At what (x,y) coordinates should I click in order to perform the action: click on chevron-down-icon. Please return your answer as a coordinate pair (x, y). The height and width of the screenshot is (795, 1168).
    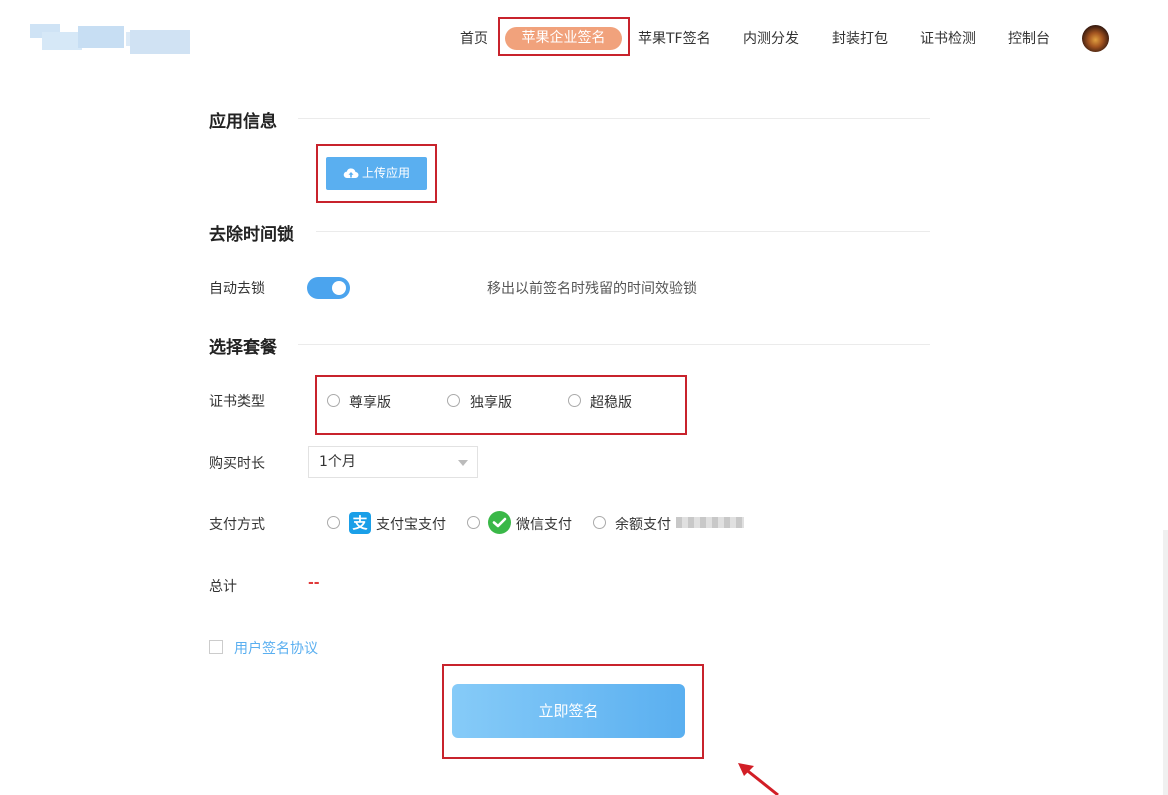
    Looking at the image, I should click on (463, 463).